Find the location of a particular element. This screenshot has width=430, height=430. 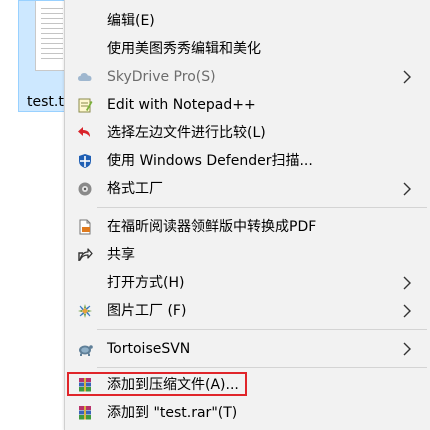

menu-item-foxit-convert-pdf: 在福昕阅读器领鲜版中转换成PDF is located at coordinates (246, 227).